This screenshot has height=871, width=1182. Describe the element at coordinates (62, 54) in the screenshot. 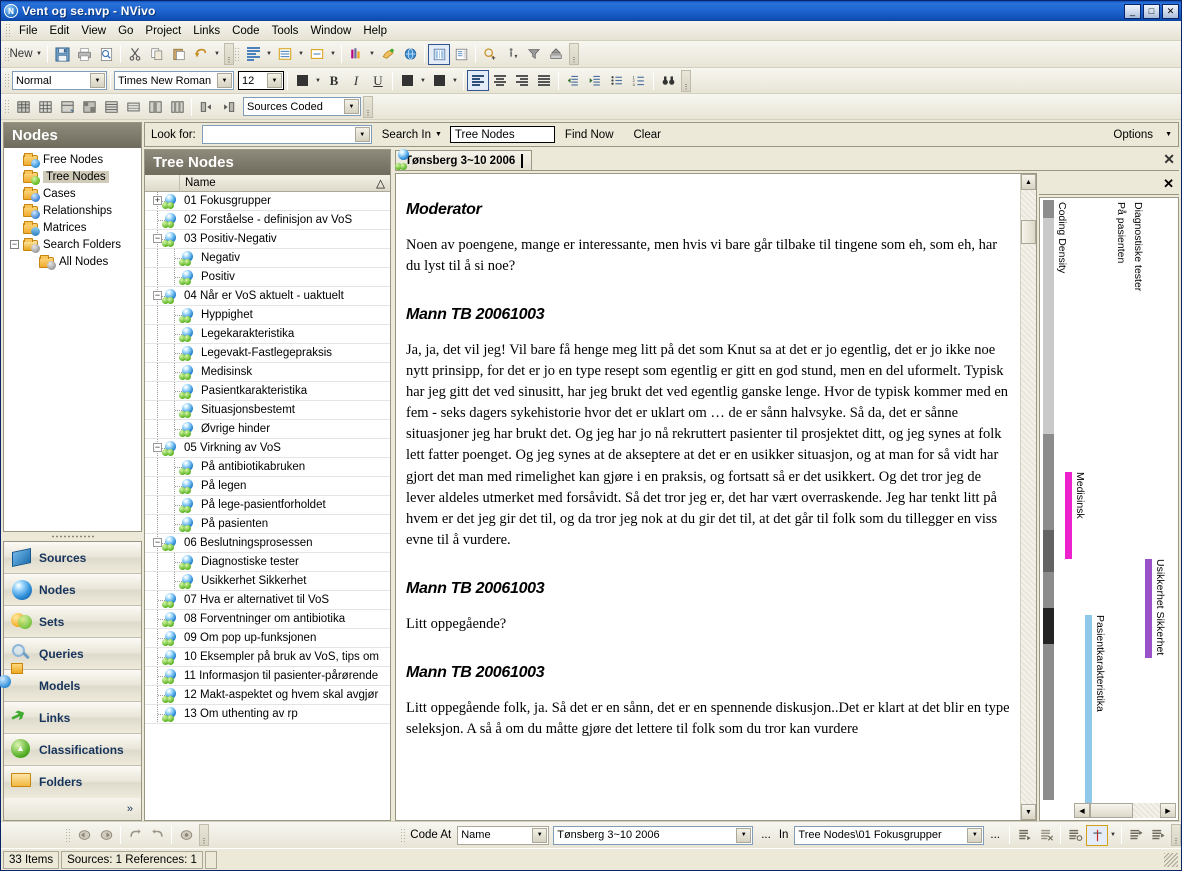

I see `save-icon` at that location.